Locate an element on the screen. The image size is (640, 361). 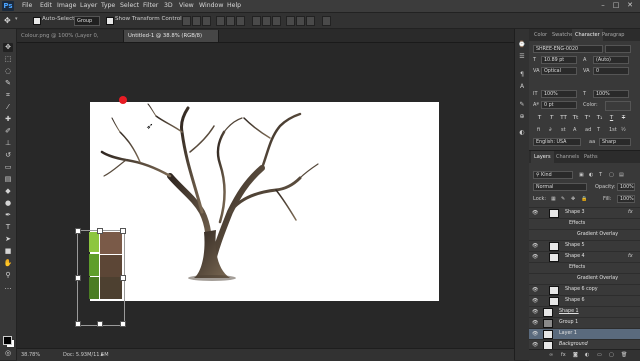
all-caps-button: TT is located at coordinates (563, 118).